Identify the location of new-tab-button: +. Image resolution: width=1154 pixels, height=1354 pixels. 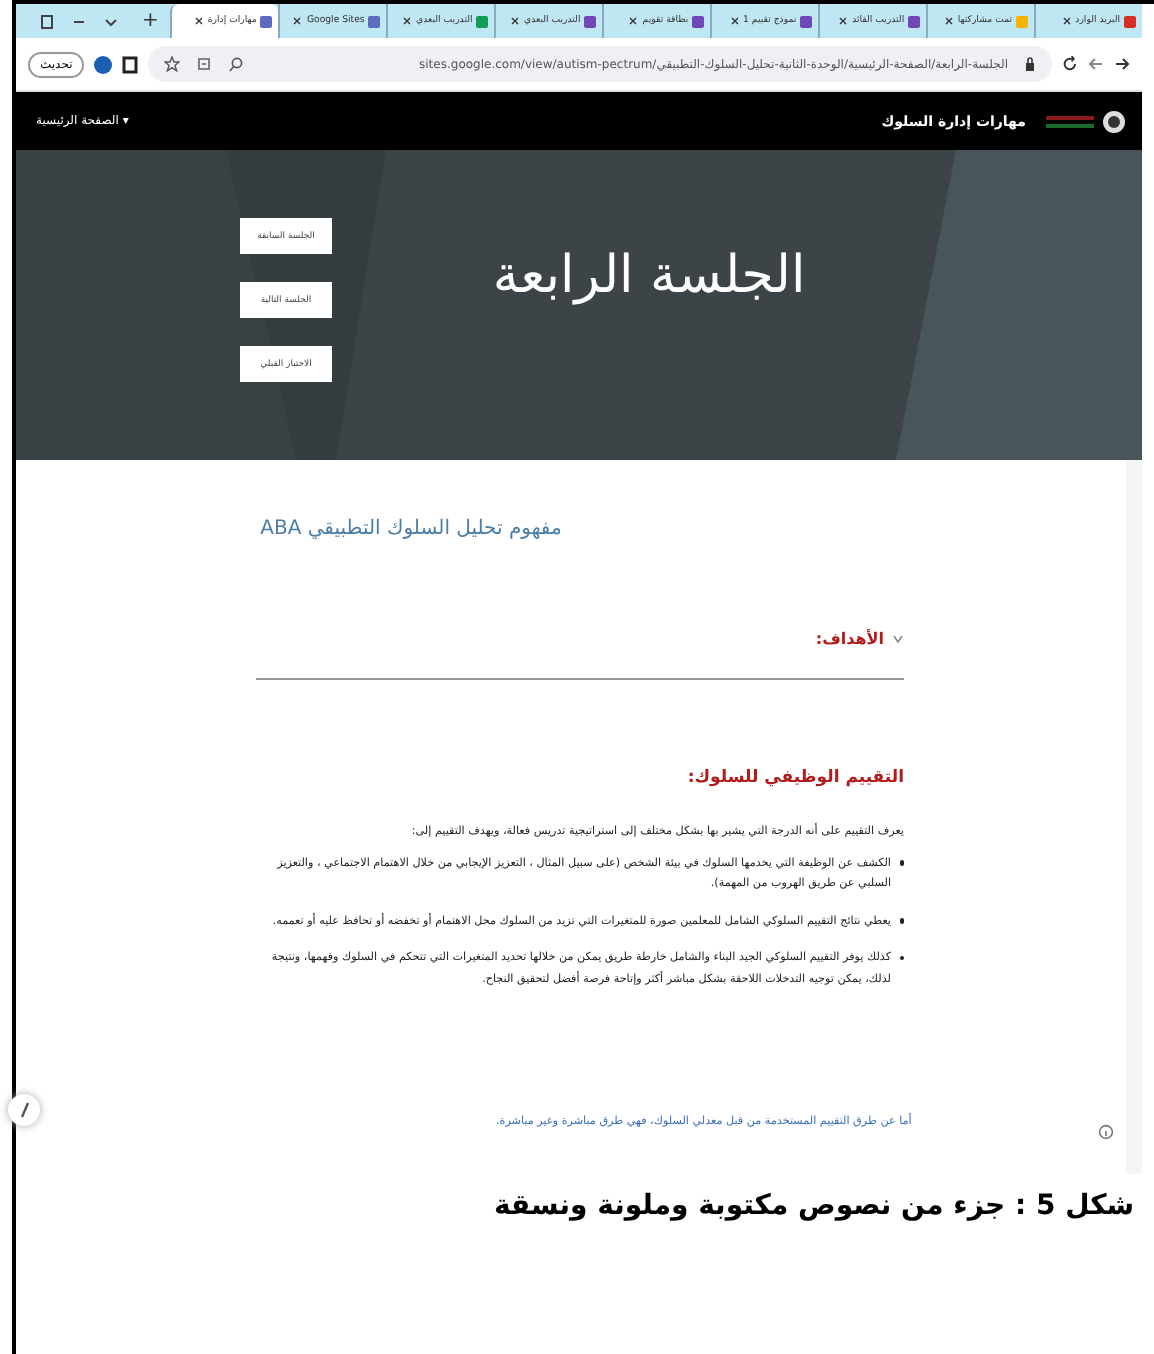
(150, 21).